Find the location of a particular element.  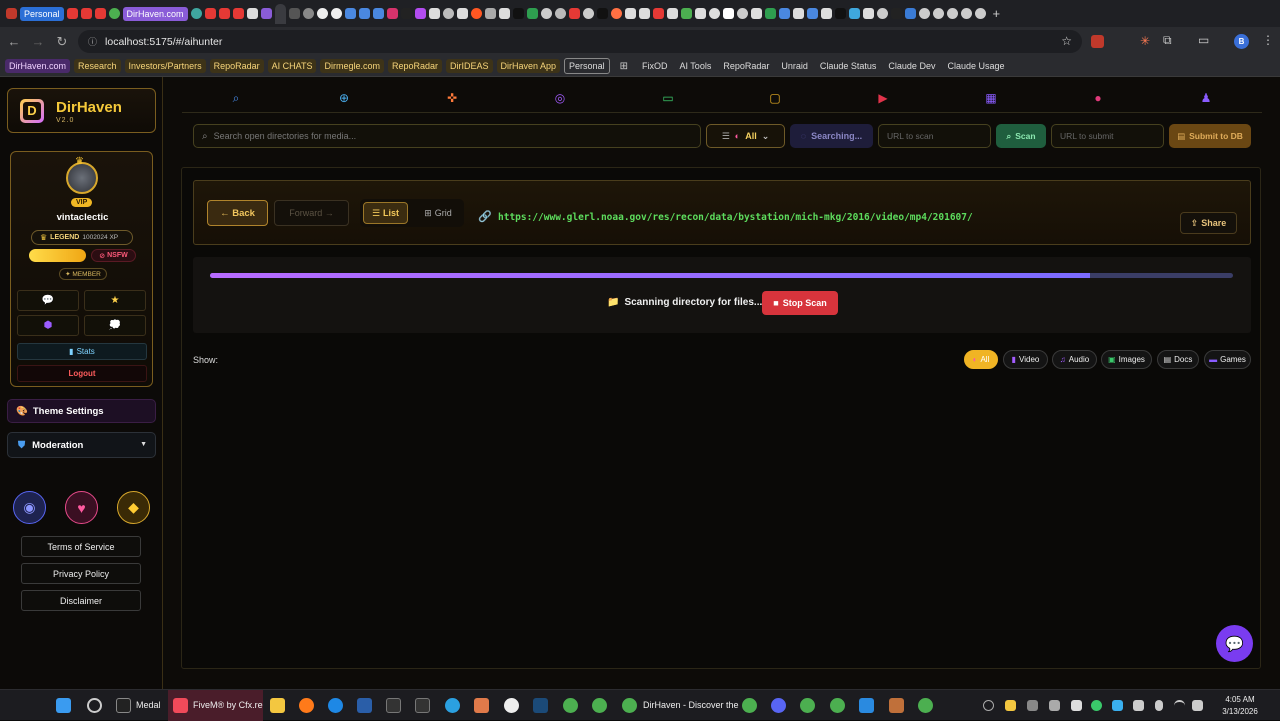

share-button: ⇪ Share is located at coordinates (1208, 223).